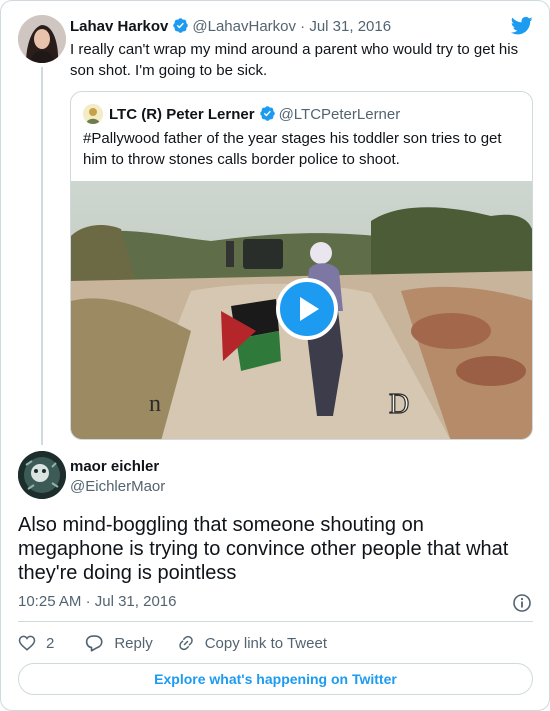 The width and height of the screenshot is (550, 711). What do you see at coordinates (182, 114) in the screenshot?
I see `quoted-author-name: LTC (R) Peter Lerner` at bounding box center [182, 114].